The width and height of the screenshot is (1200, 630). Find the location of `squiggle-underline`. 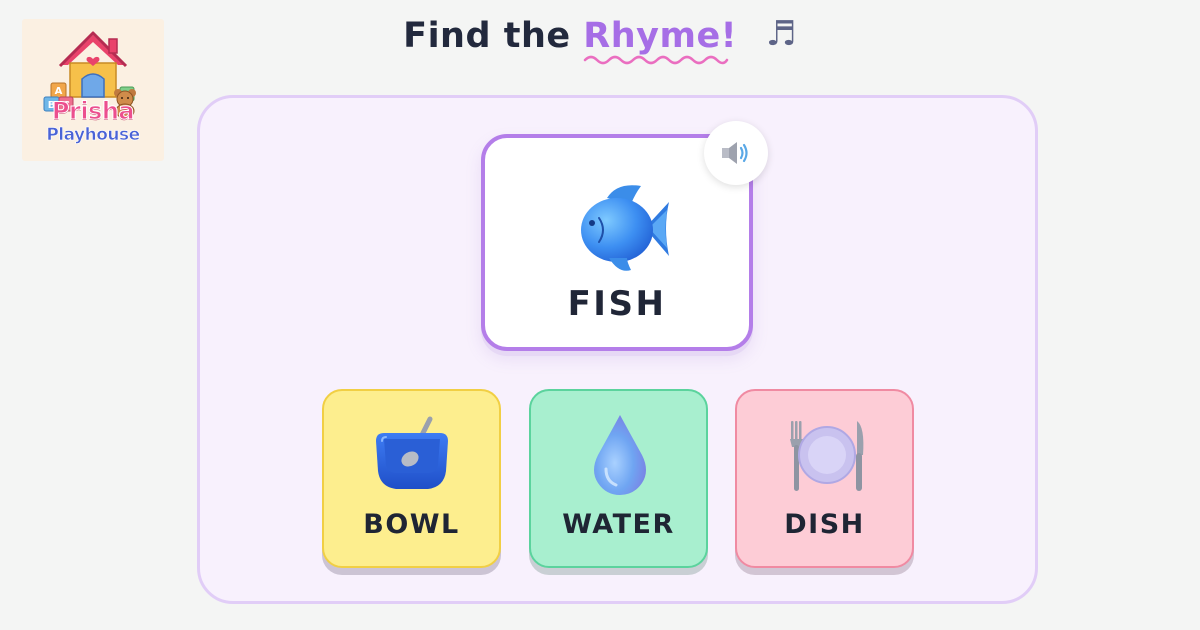

squiggle-underline is located at coordinates (656, 60).